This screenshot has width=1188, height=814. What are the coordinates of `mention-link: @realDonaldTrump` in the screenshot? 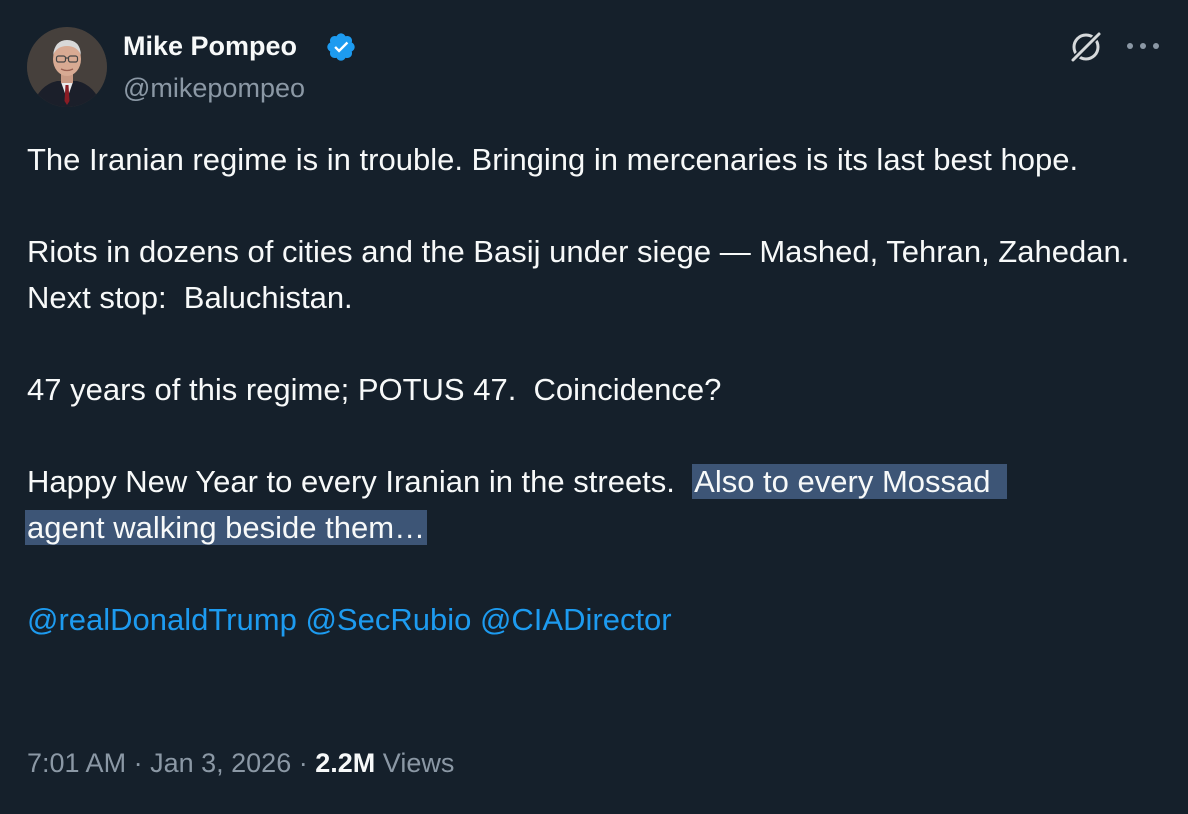 It's located at (162, 619).